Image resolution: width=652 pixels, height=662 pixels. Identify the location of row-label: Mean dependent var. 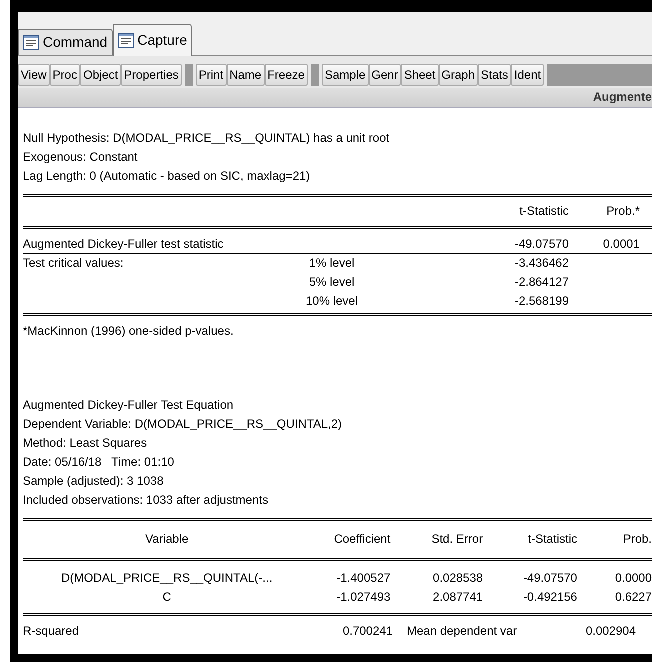
(462, 631).